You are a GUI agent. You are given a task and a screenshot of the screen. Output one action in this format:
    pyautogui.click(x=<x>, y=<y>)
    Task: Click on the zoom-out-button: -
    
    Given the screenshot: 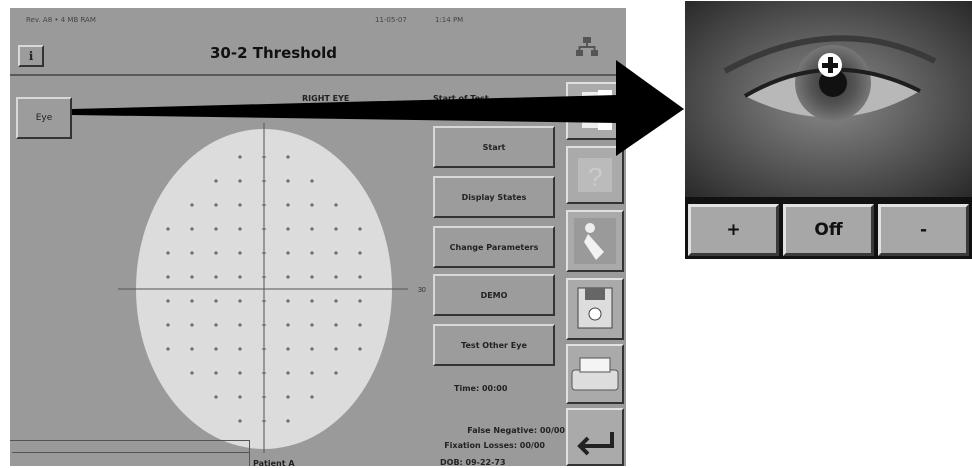 What is the action you would take?
    pyautogui.click(x=923, y=230)
    